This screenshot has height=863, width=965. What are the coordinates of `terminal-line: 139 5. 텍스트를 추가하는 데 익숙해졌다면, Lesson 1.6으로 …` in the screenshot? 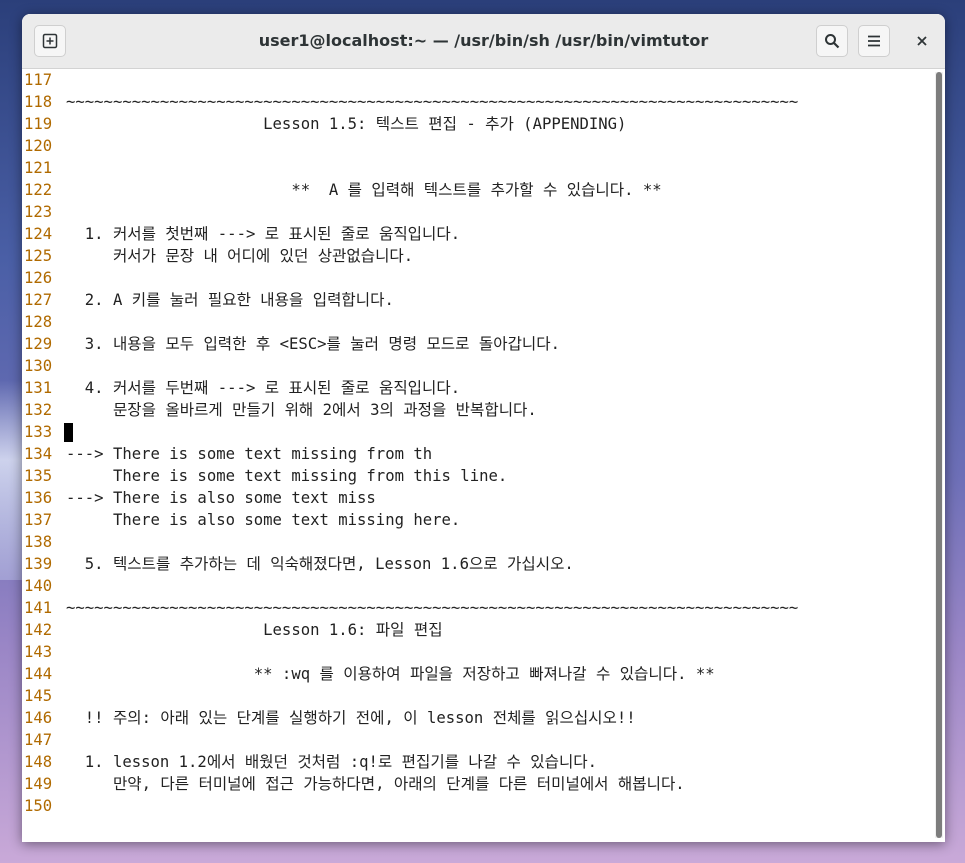 It's located at (478, 564).